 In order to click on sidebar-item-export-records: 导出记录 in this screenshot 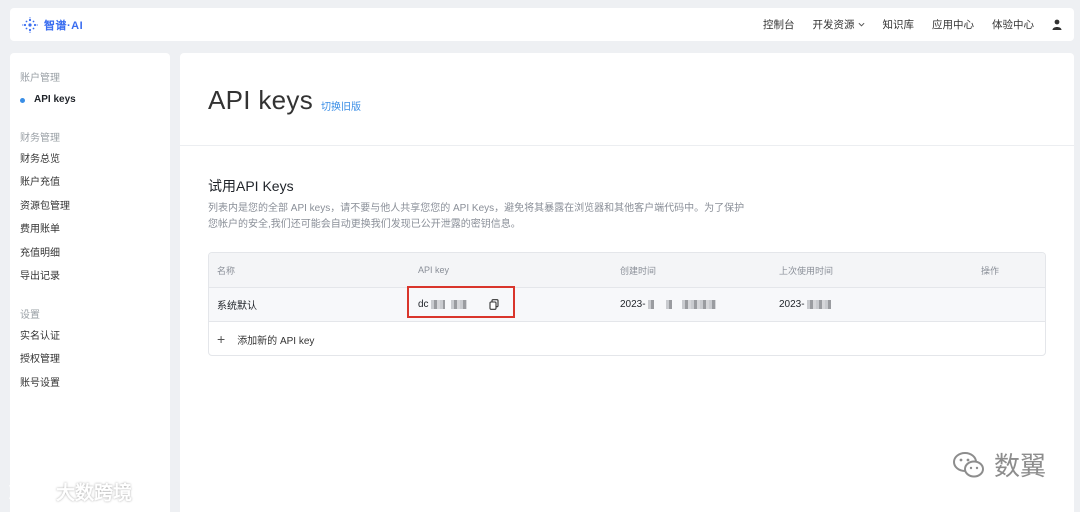, I will do `click(90, 282)`.